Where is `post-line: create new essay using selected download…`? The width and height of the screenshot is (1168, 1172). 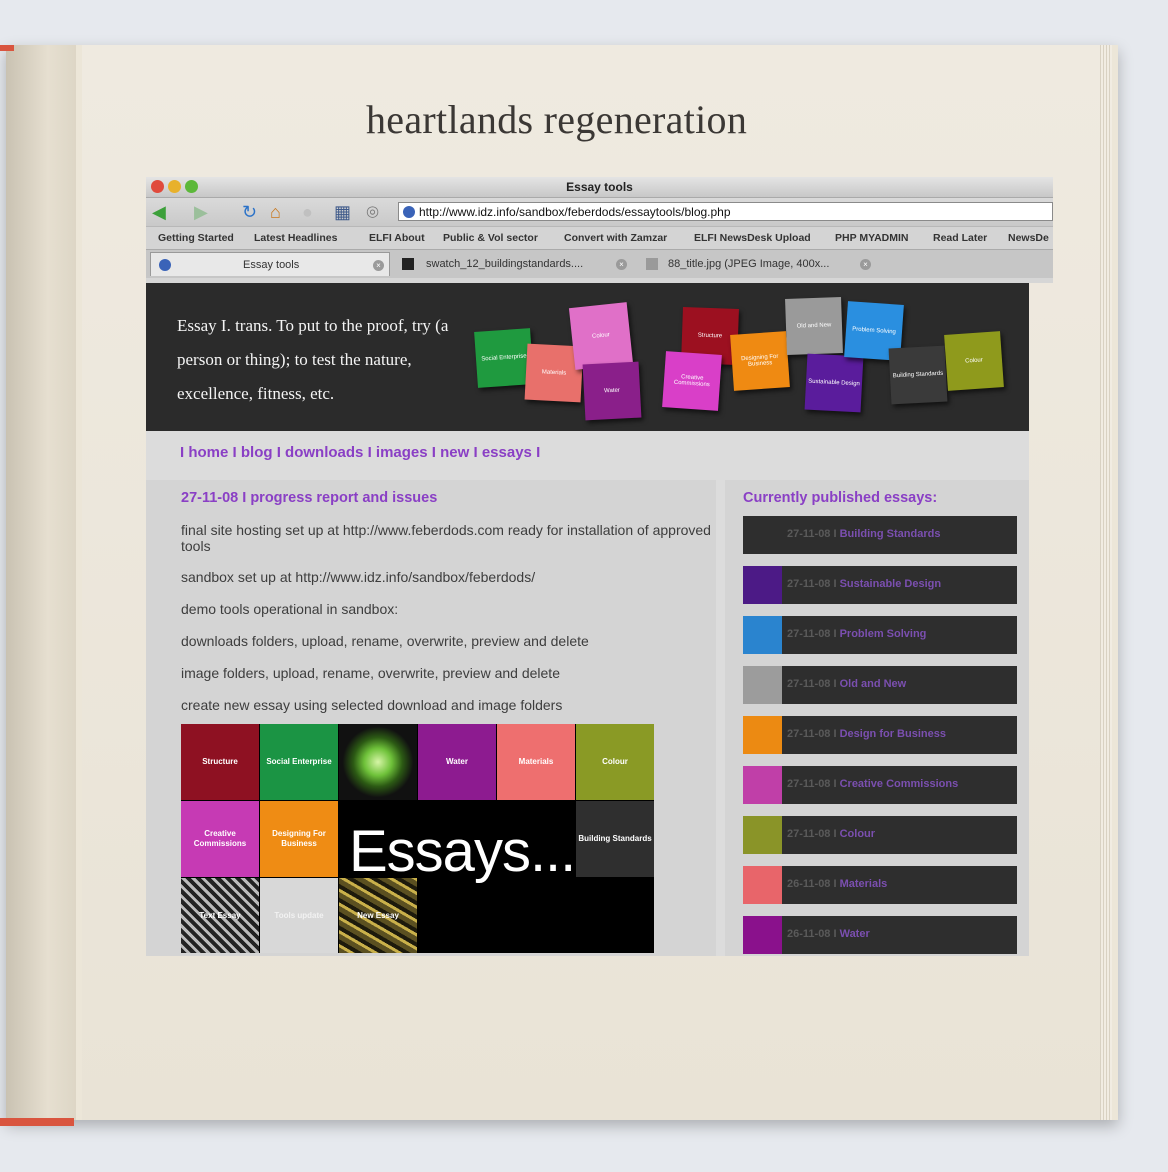 post-line: create new essay using selected download… is located at coordinates (372, 705).